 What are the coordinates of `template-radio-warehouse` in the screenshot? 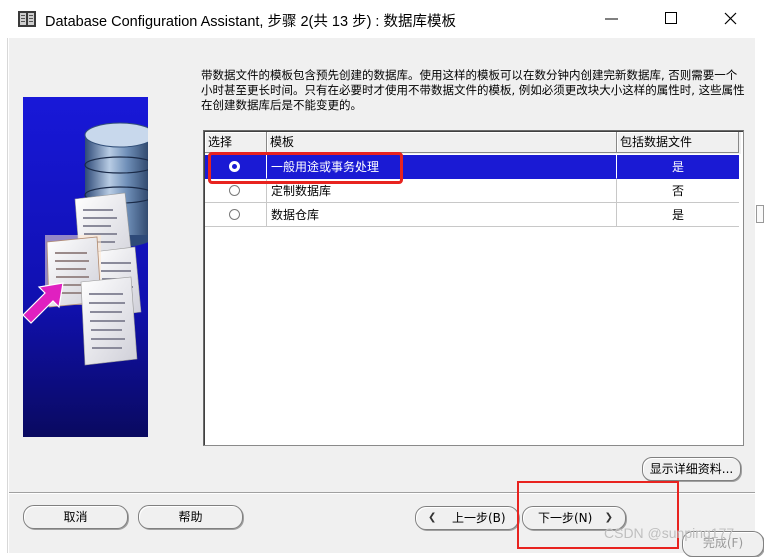 It's located at (234, 214).